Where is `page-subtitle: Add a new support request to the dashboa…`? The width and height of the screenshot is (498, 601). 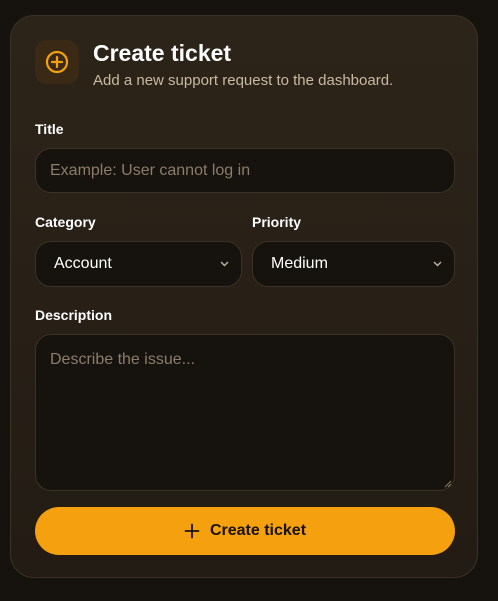
page-subtitle: Add a new support request to the dashboa… is located at coordinates (243, 80).